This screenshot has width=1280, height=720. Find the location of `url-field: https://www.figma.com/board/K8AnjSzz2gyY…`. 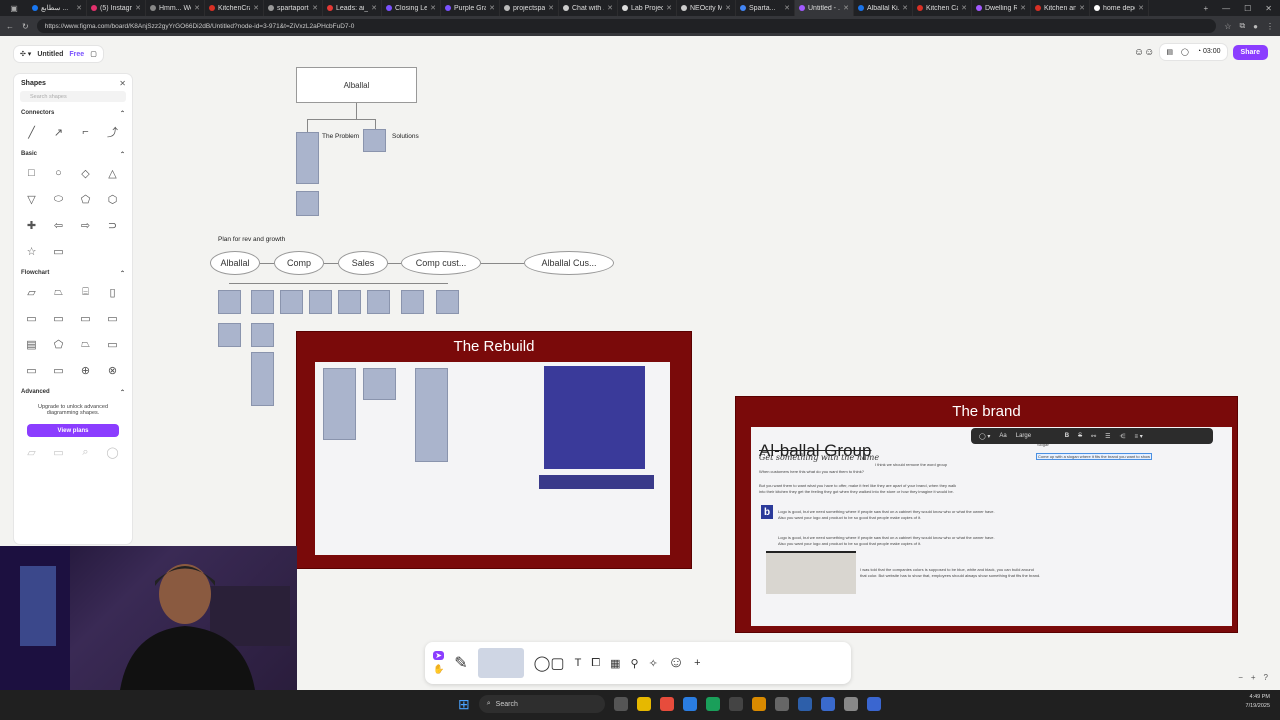

url-field: https://www.figma.com/board/K8AnjSzz2gyY… is located at coordinates (626, 26).